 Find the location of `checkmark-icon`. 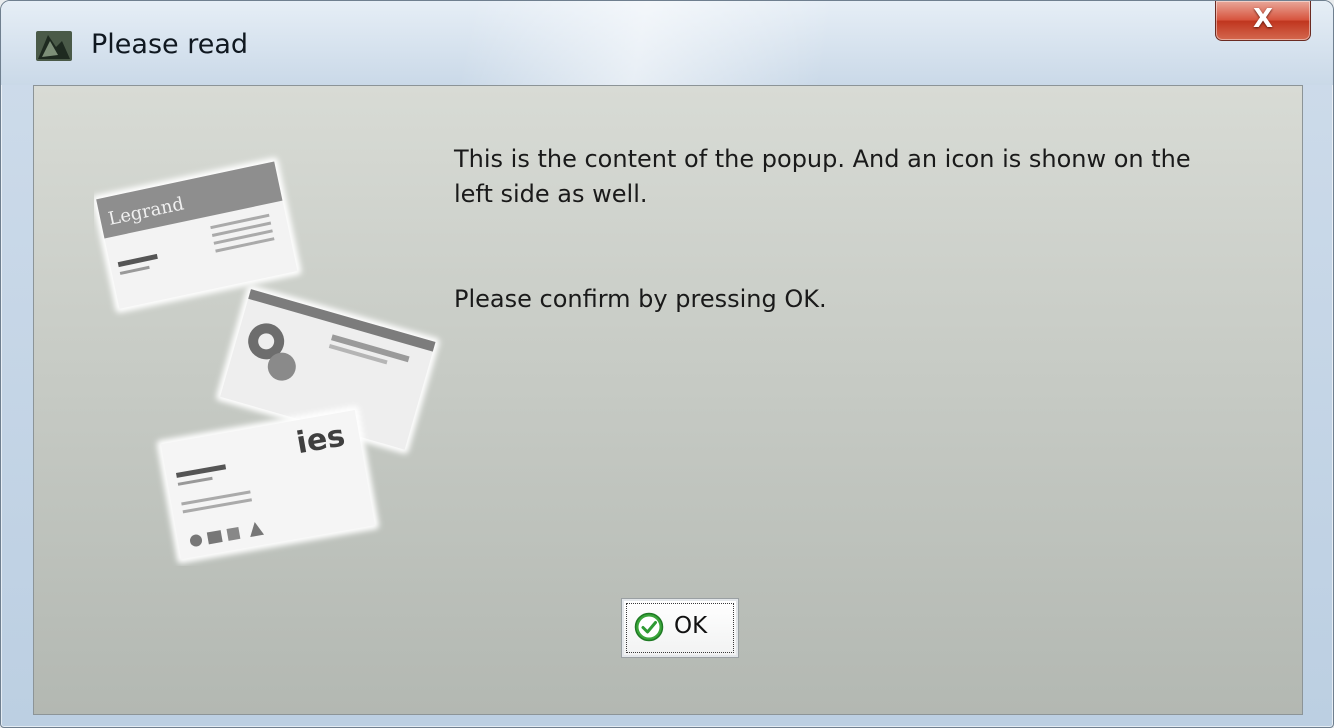

checkmark-icon is located at coordinates (649, 627).